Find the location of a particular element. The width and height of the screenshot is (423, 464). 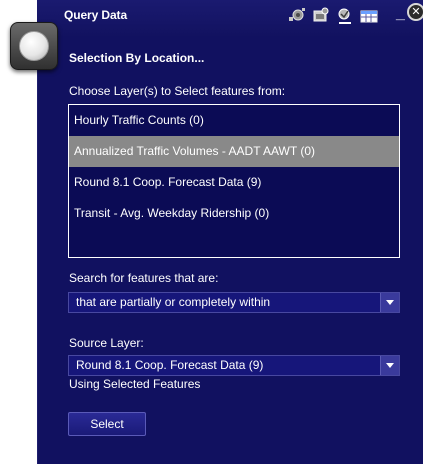

source-layer-select: Round 8.1 Coop. Forecast Data (9) is located at coordinates (234, 365).